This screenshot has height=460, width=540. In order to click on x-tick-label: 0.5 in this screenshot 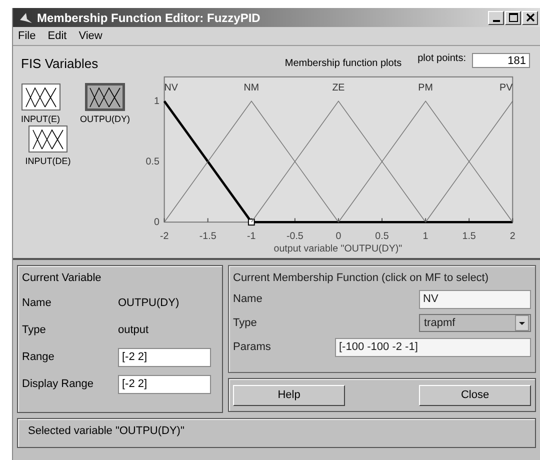, I will do `click(382, 236)`.